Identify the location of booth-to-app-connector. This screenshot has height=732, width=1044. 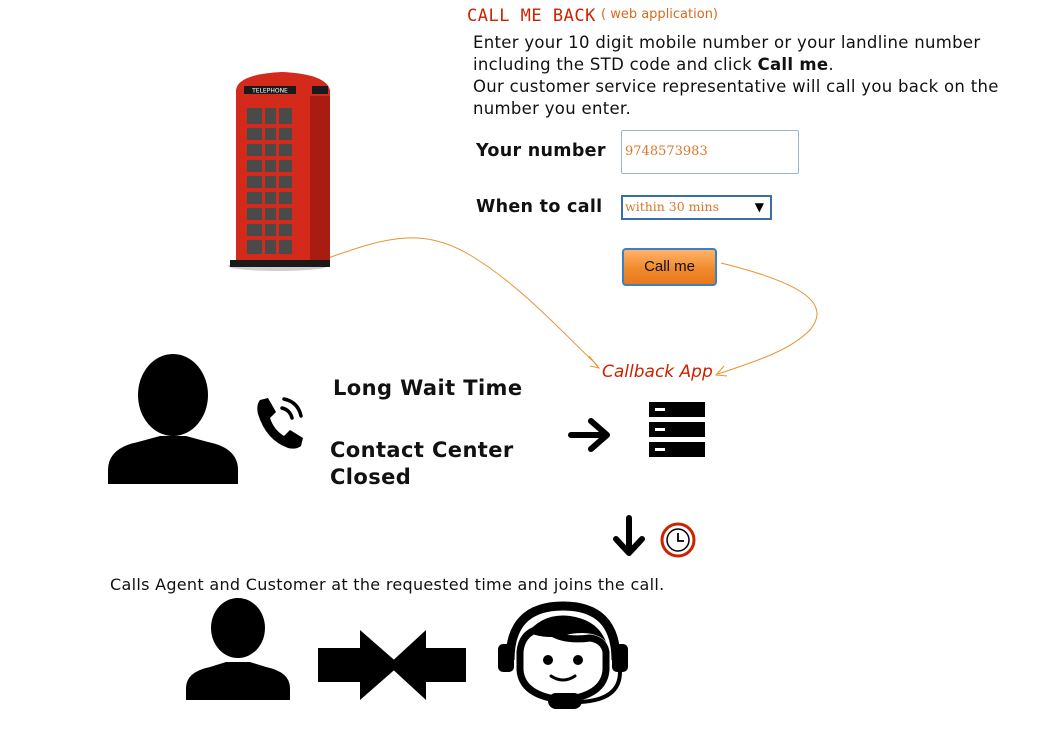
(463, 302).